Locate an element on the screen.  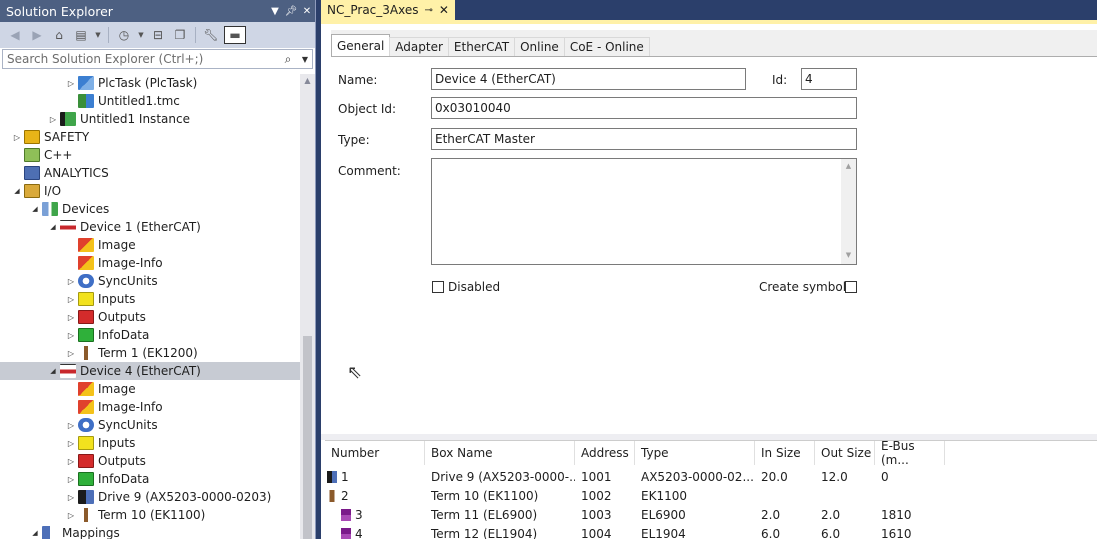
scrollbar-thumb is located at coordinates (307, 437).